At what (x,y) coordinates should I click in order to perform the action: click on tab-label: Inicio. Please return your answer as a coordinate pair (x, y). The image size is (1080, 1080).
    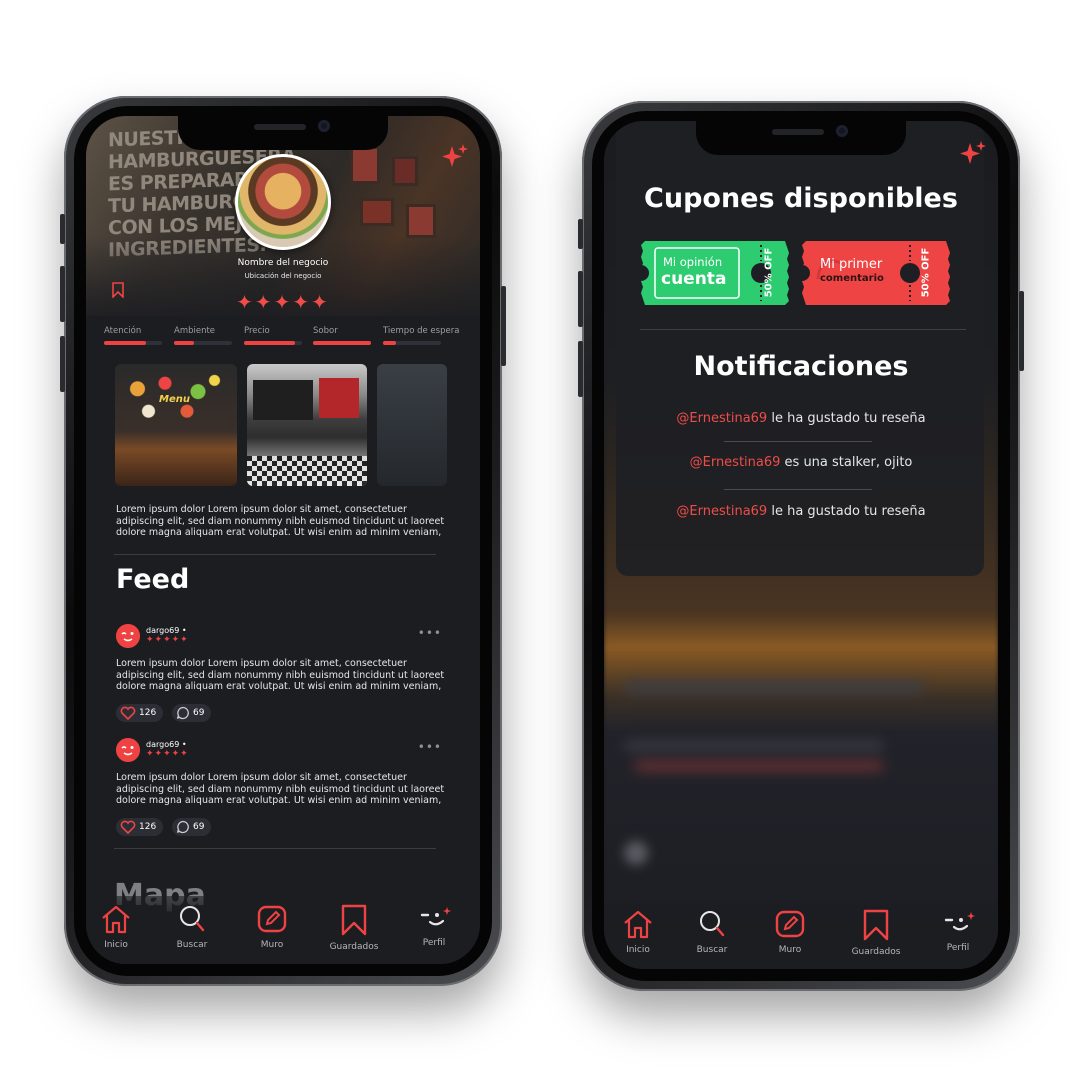
    Looking at the image, I should click on (638, 950).